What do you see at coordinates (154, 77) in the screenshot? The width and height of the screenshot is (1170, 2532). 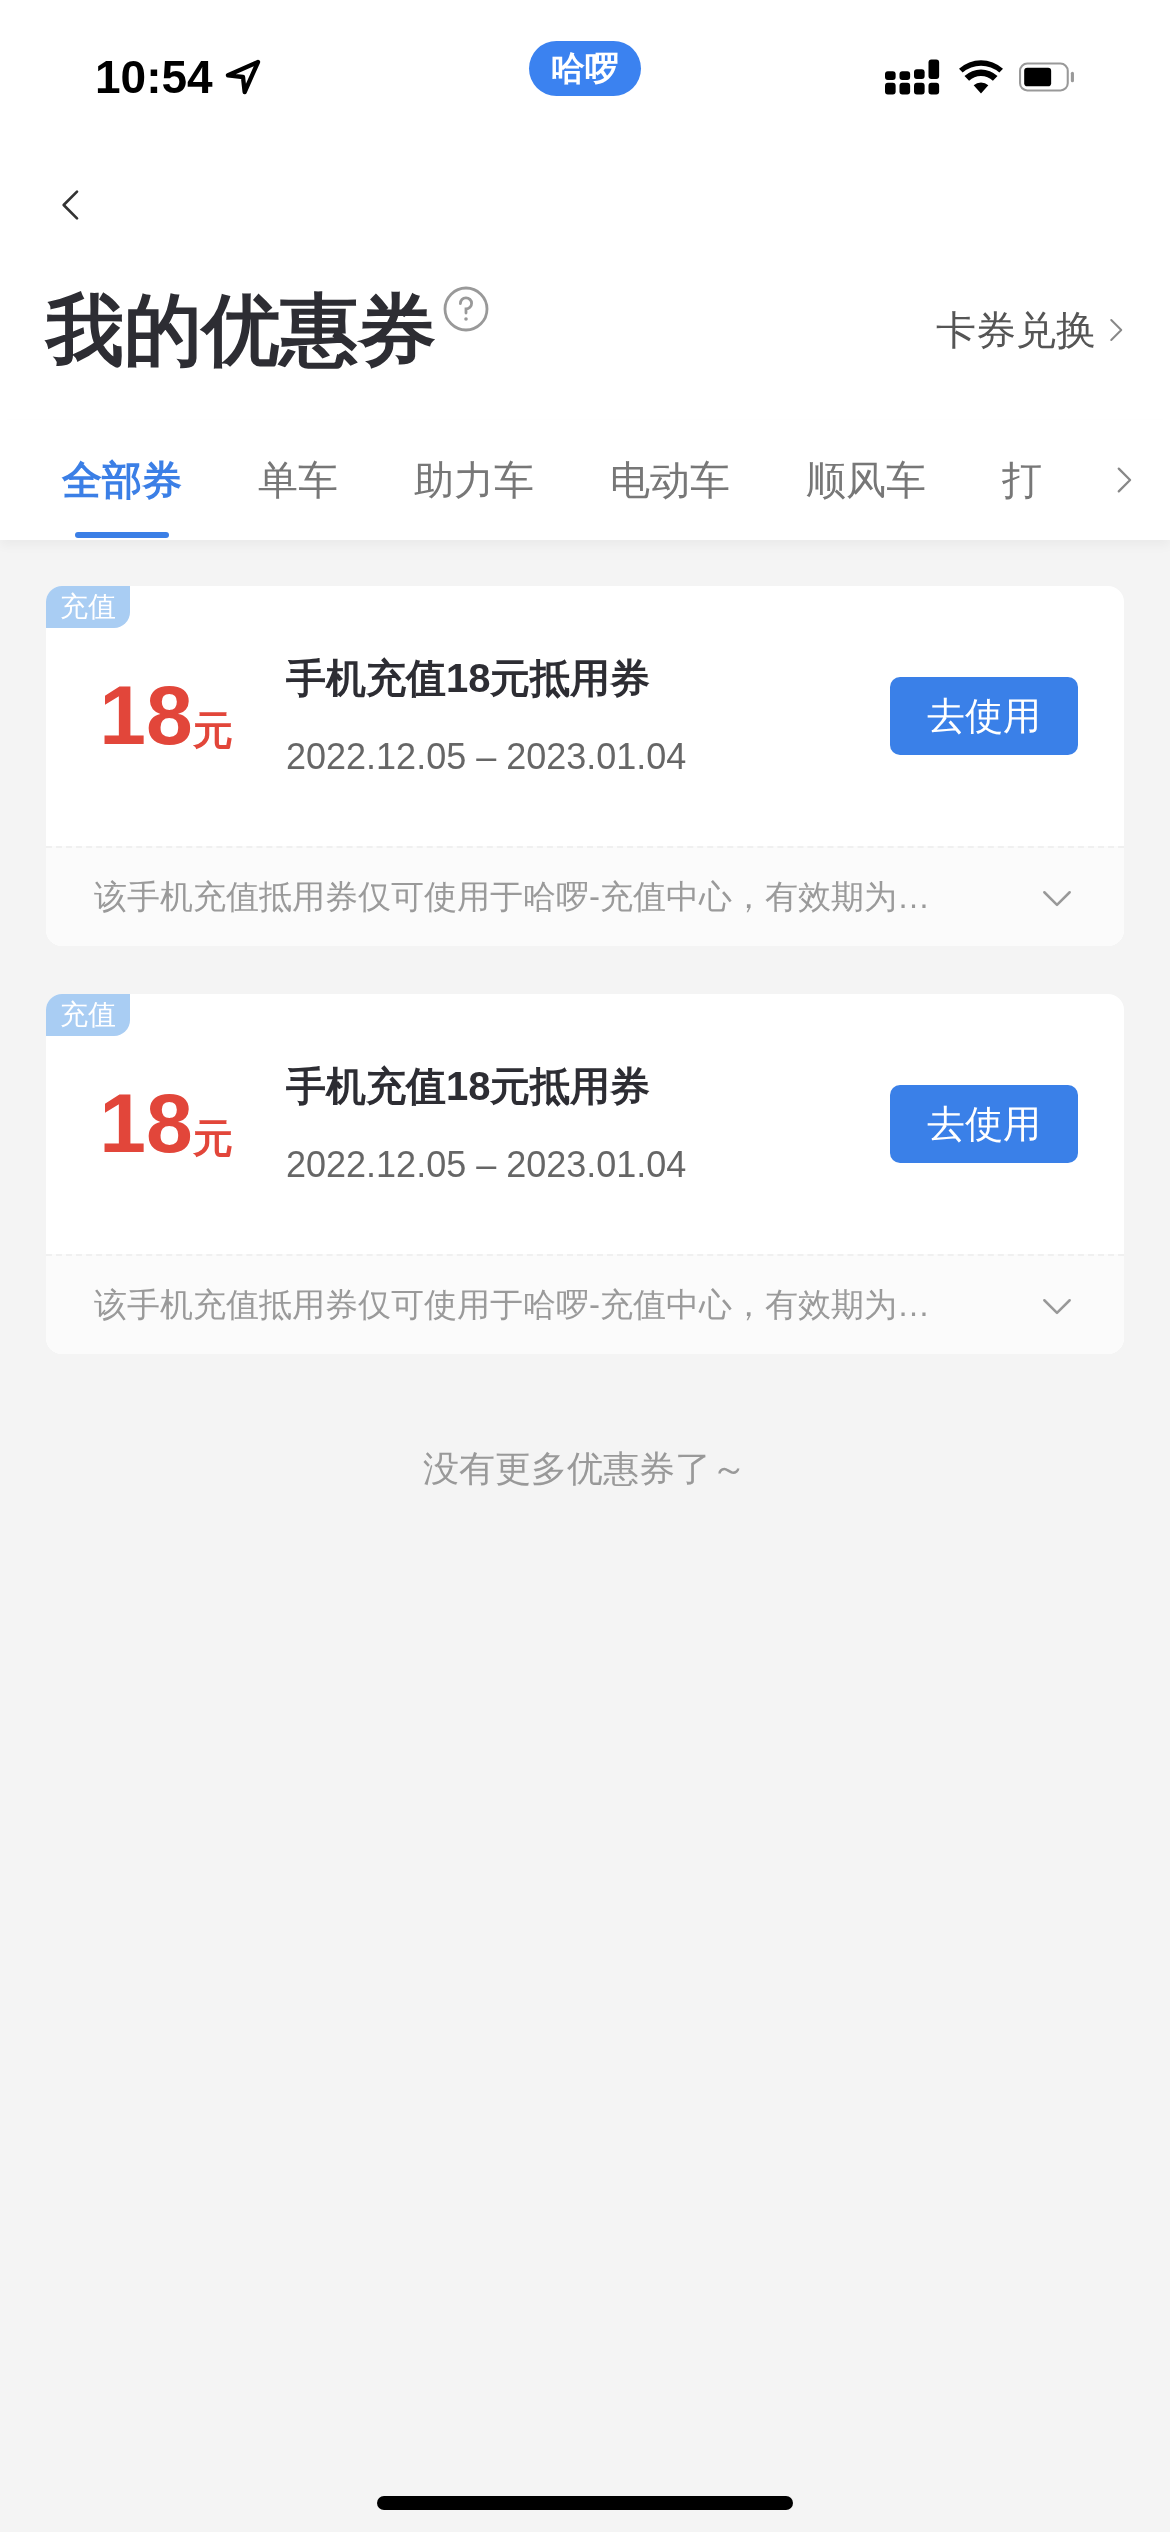 I see `status-time: 10:54` at bounding box center [154, 77].